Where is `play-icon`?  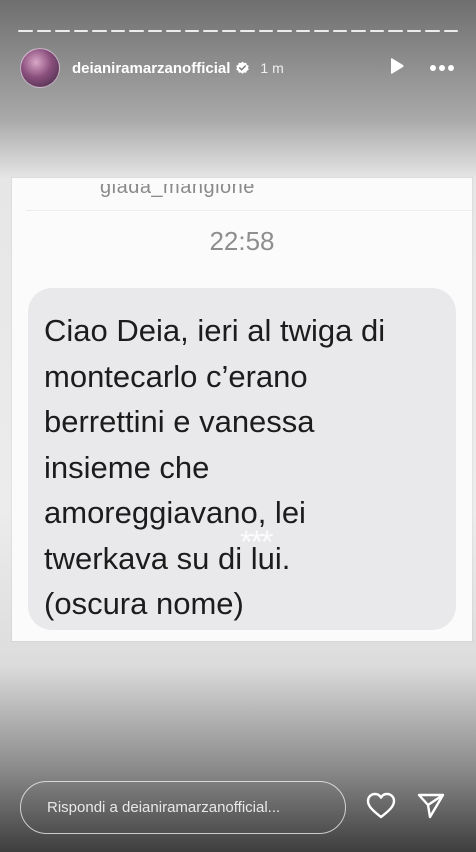 play-icon is located at coordinates (396, 68).